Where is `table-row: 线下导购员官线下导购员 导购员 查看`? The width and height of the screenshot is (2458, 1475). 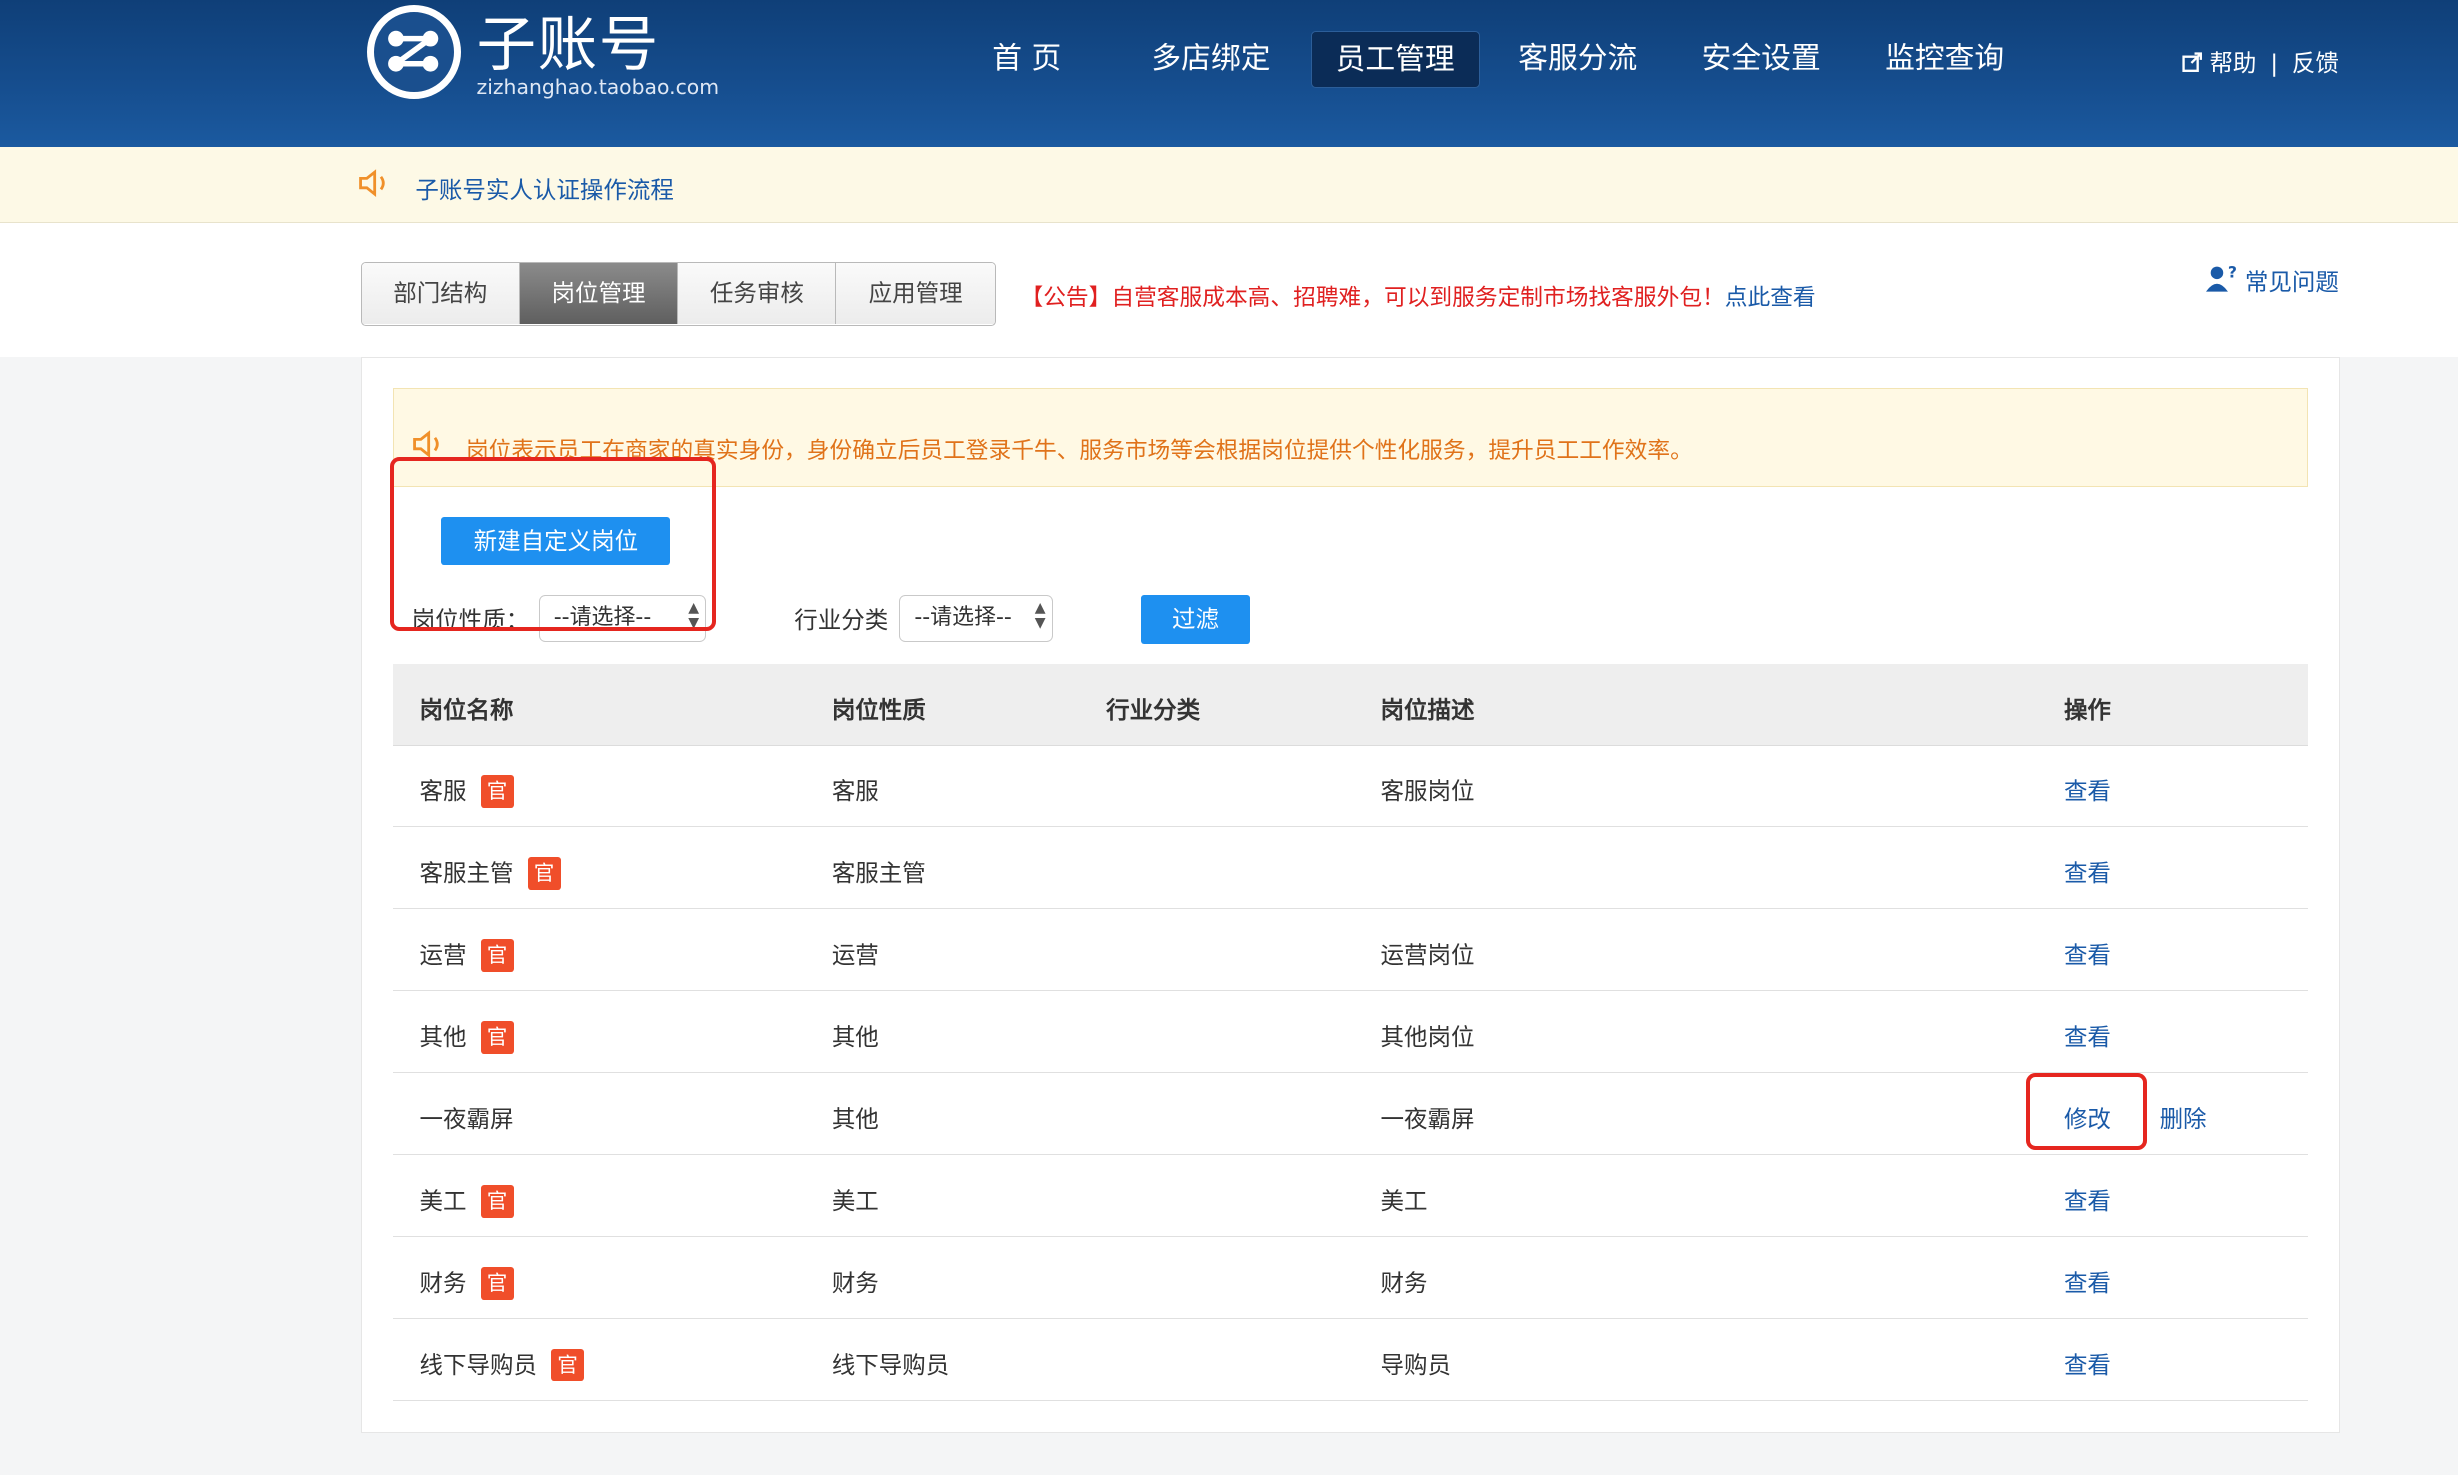
table-row: 线下导购员官线下导购员 导购员 查看 is located at coordinates (1350, 1360).